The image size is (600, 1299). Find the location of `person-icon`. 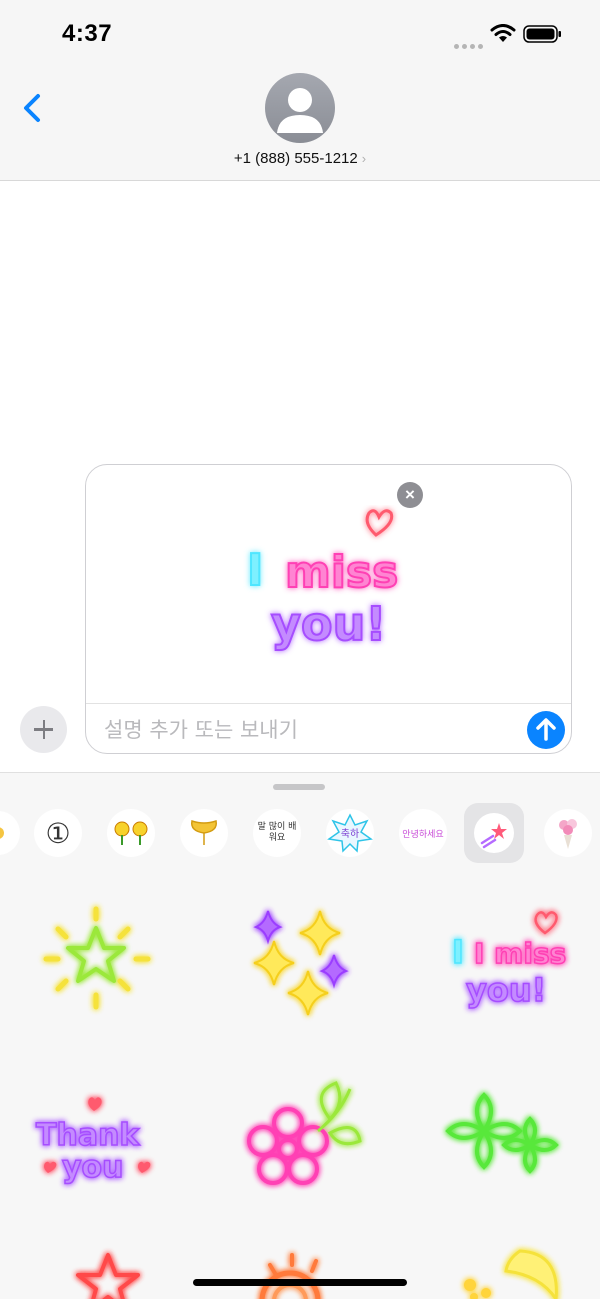

person-icon is located at coordinates (300, 110).